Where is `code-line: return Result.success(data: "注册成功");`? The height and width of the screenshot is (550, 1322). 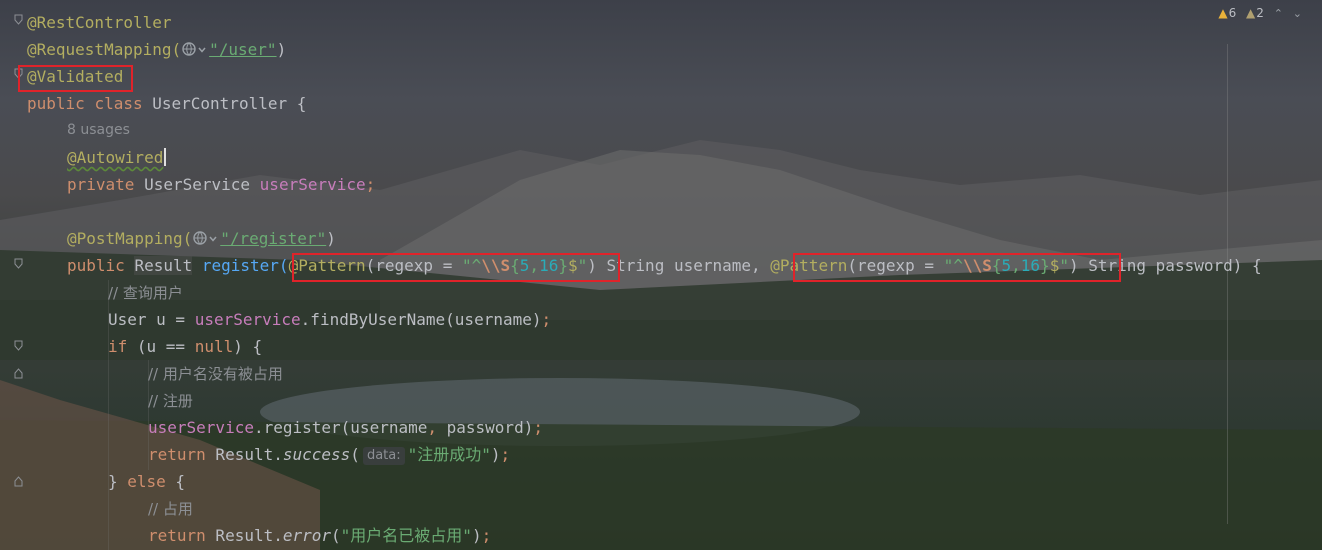
code-line: return Result.success(data: "注册成功"); is located at coordinates (329, 454).